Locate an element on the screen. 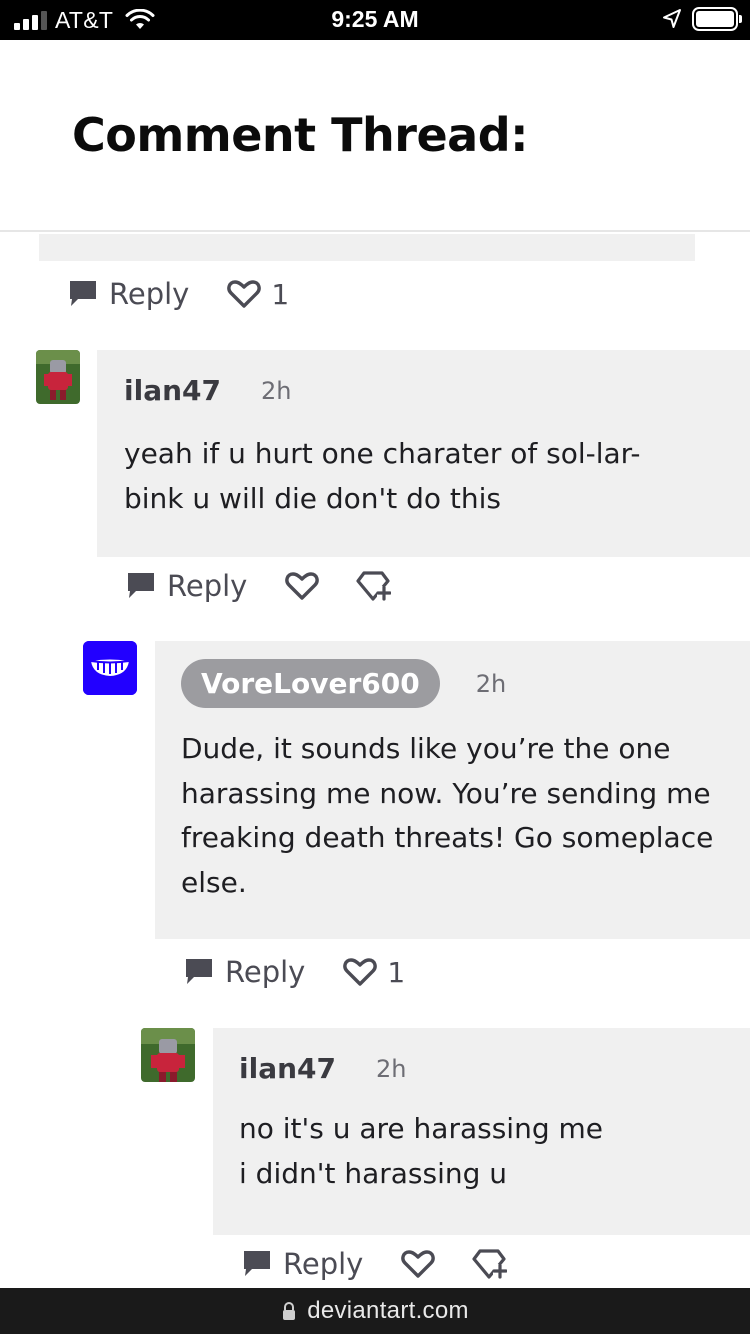 The image size is (750, 1334). page-title: Comment Thread: is located at coordinates (300, 135).